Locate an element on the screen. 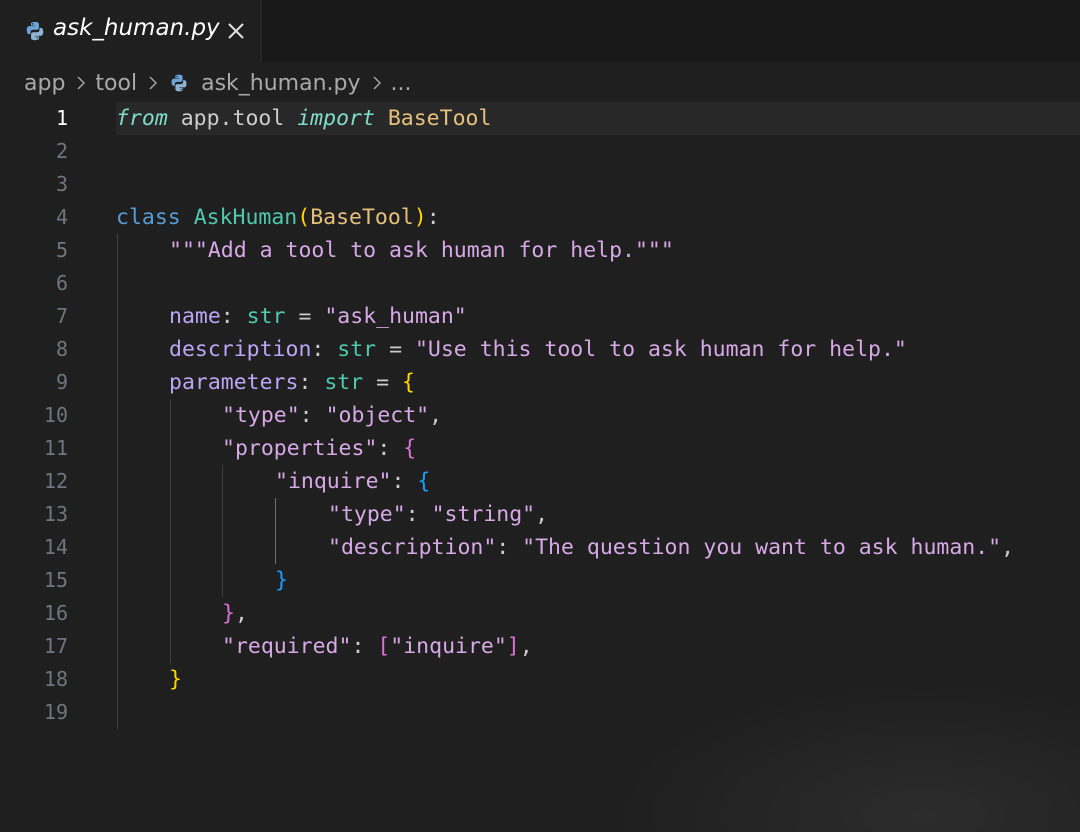 Image resolution: width=1080 pixels, height=832 pixels. line-number: 11 is located at coordinates (55, 448).